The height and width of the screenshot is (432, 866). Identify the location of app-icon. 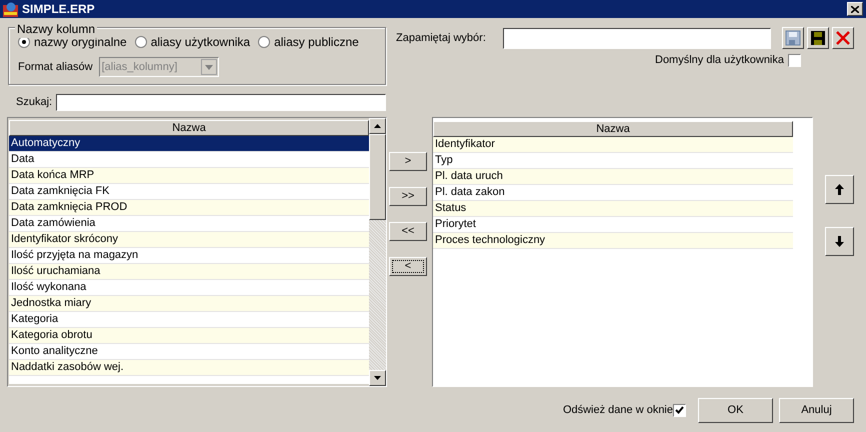
(10, 9).